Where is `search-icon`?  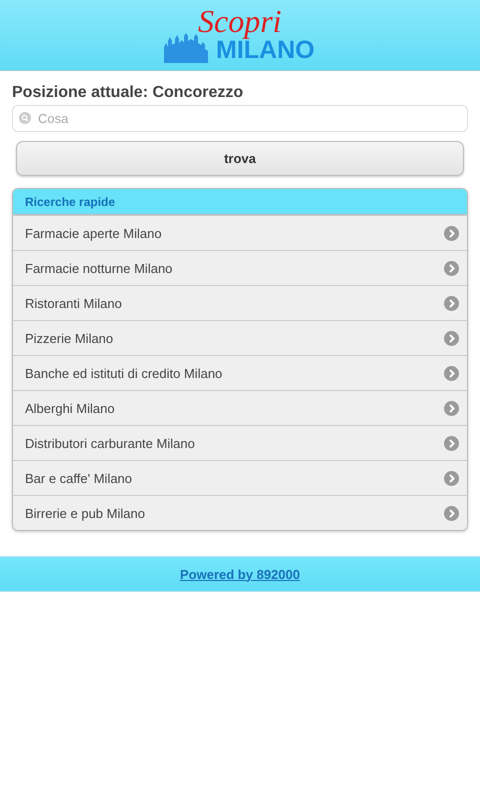
search-icon is located at coordinates (25, 118).